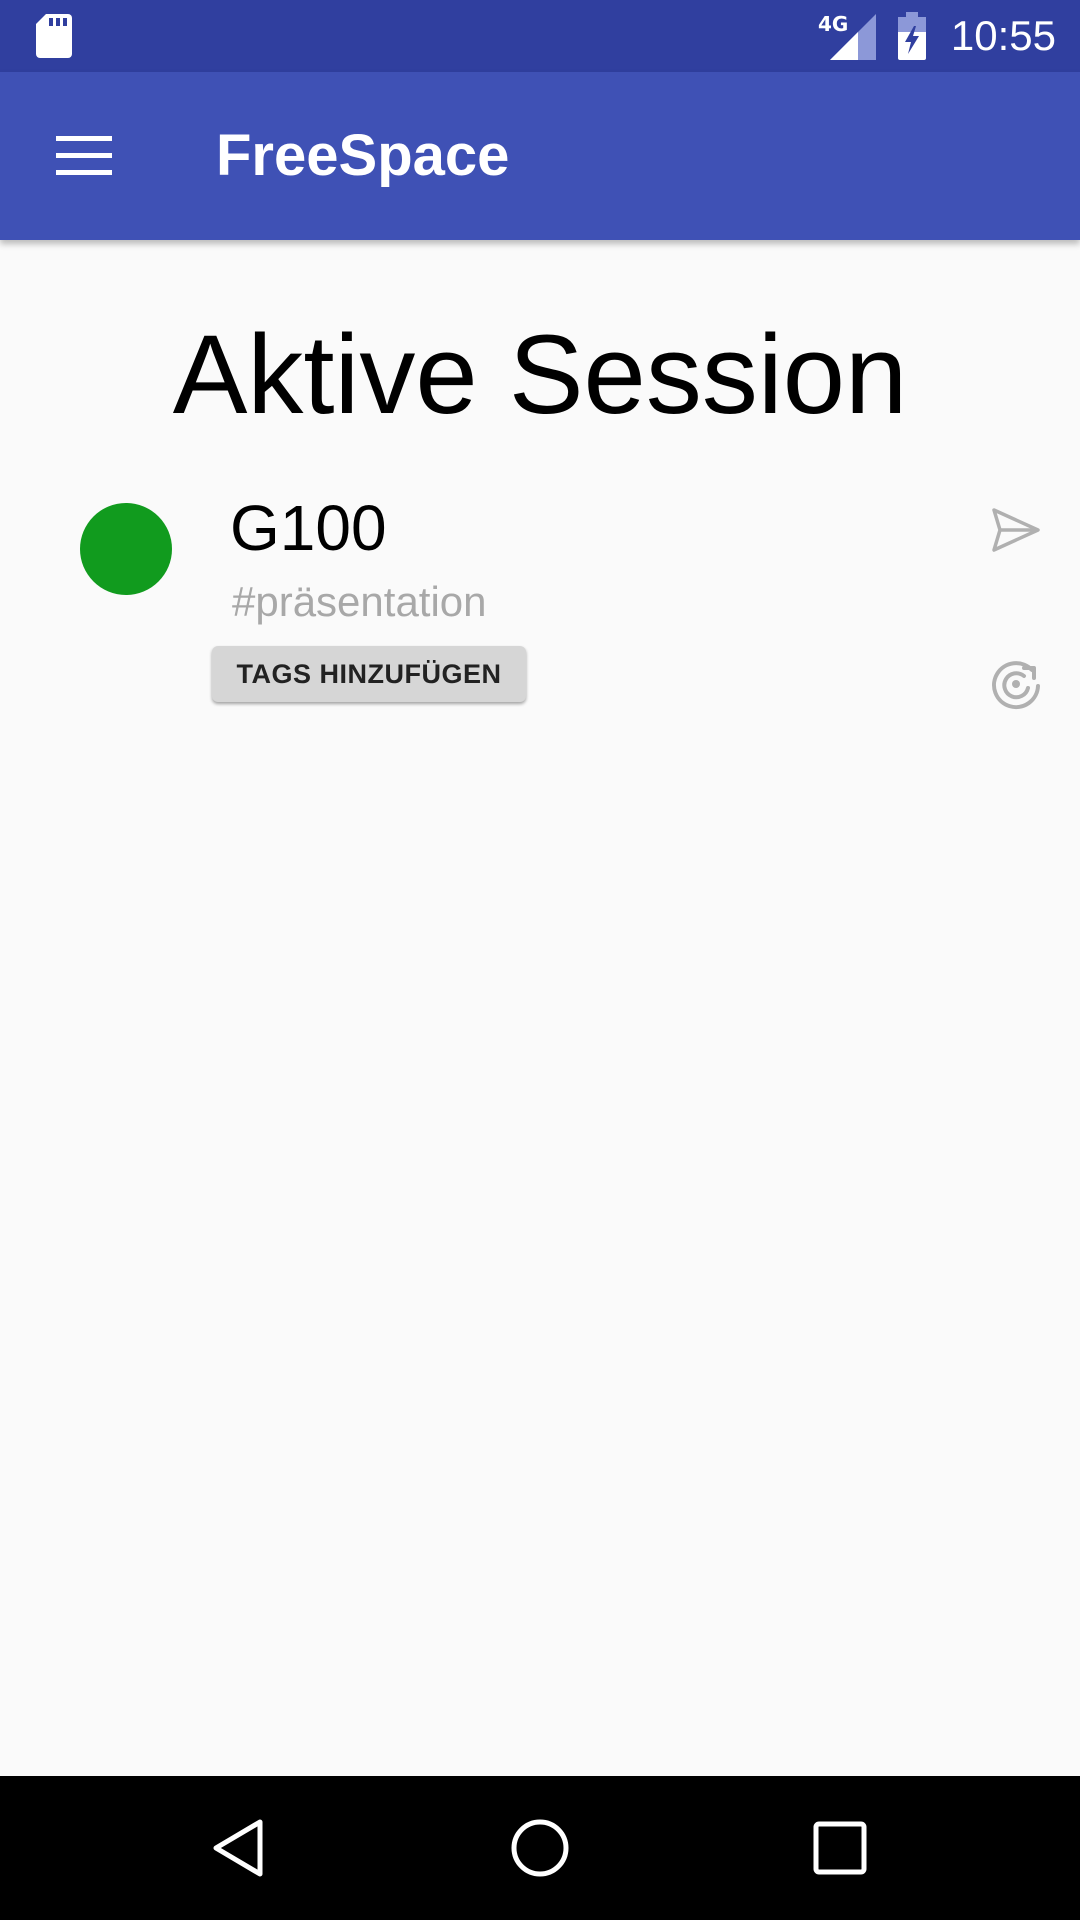 The height and width of the screenshot is (1920, 1080). I want to click on signal-indicator: 4G, so click(847, 35).